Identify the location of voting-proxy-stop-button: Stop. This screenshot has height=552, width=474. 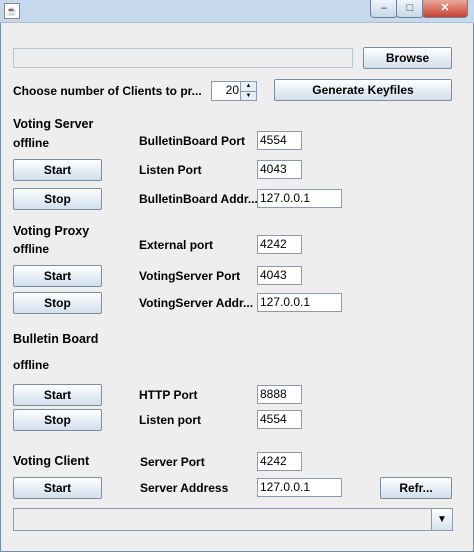
(57, 303).